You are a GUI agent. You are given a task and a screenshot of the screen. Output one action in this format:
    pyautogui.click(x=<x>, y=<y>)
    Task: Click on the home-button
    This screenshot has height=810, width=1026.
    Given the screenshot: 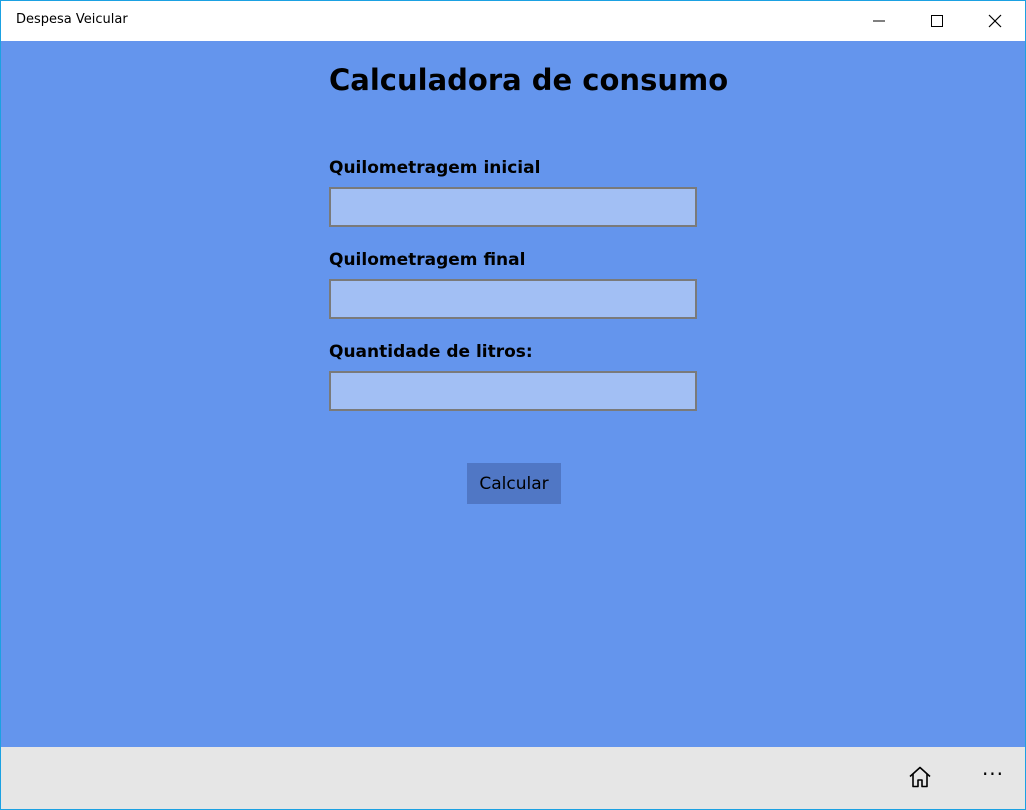 What is the action you would take?
    pyautogui.click(x=920, y=777)
    